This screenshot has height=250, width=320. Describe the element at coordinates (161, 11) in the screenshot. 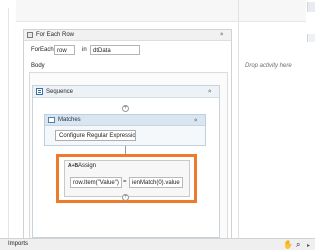

I see `previous-activity-strip` at that location.